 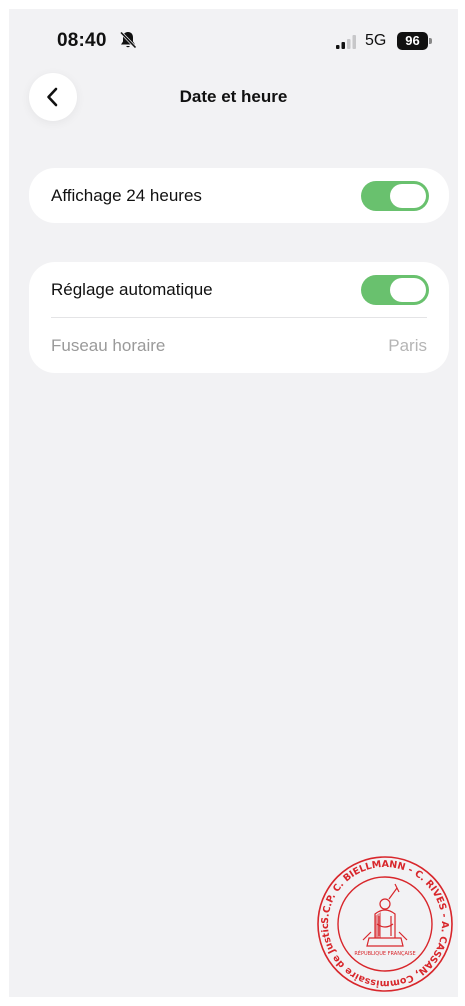 I want to click on display-24h-card: Affichage 24 heures, so click(x=239, y=195).